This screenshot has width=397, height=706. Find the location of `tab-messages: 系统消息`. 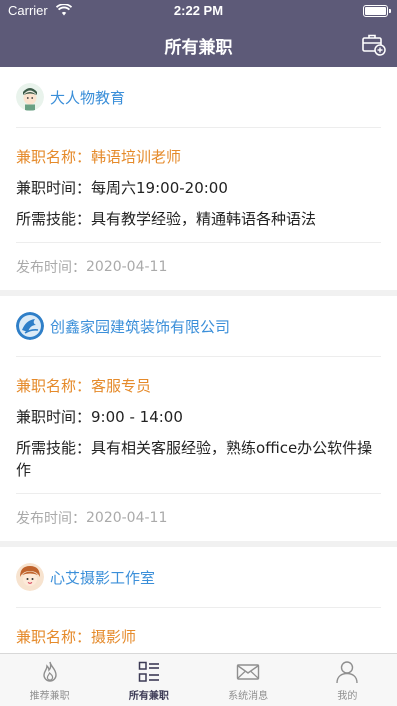

tab-messages: 系统消息 is located at coordinates (248, 680).